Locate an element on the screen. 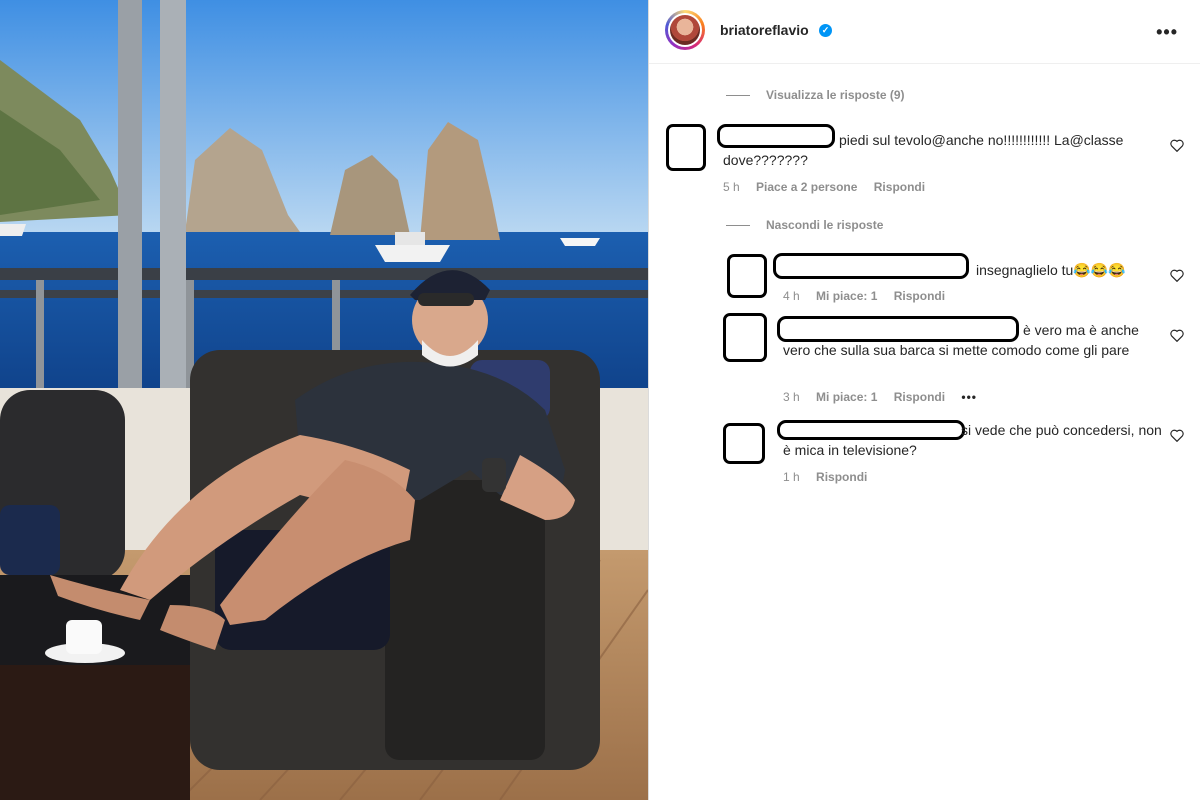 This screenshot has height=800, width=1200. verified-badge-icon: ✓ is located at coordinates (825, 30).